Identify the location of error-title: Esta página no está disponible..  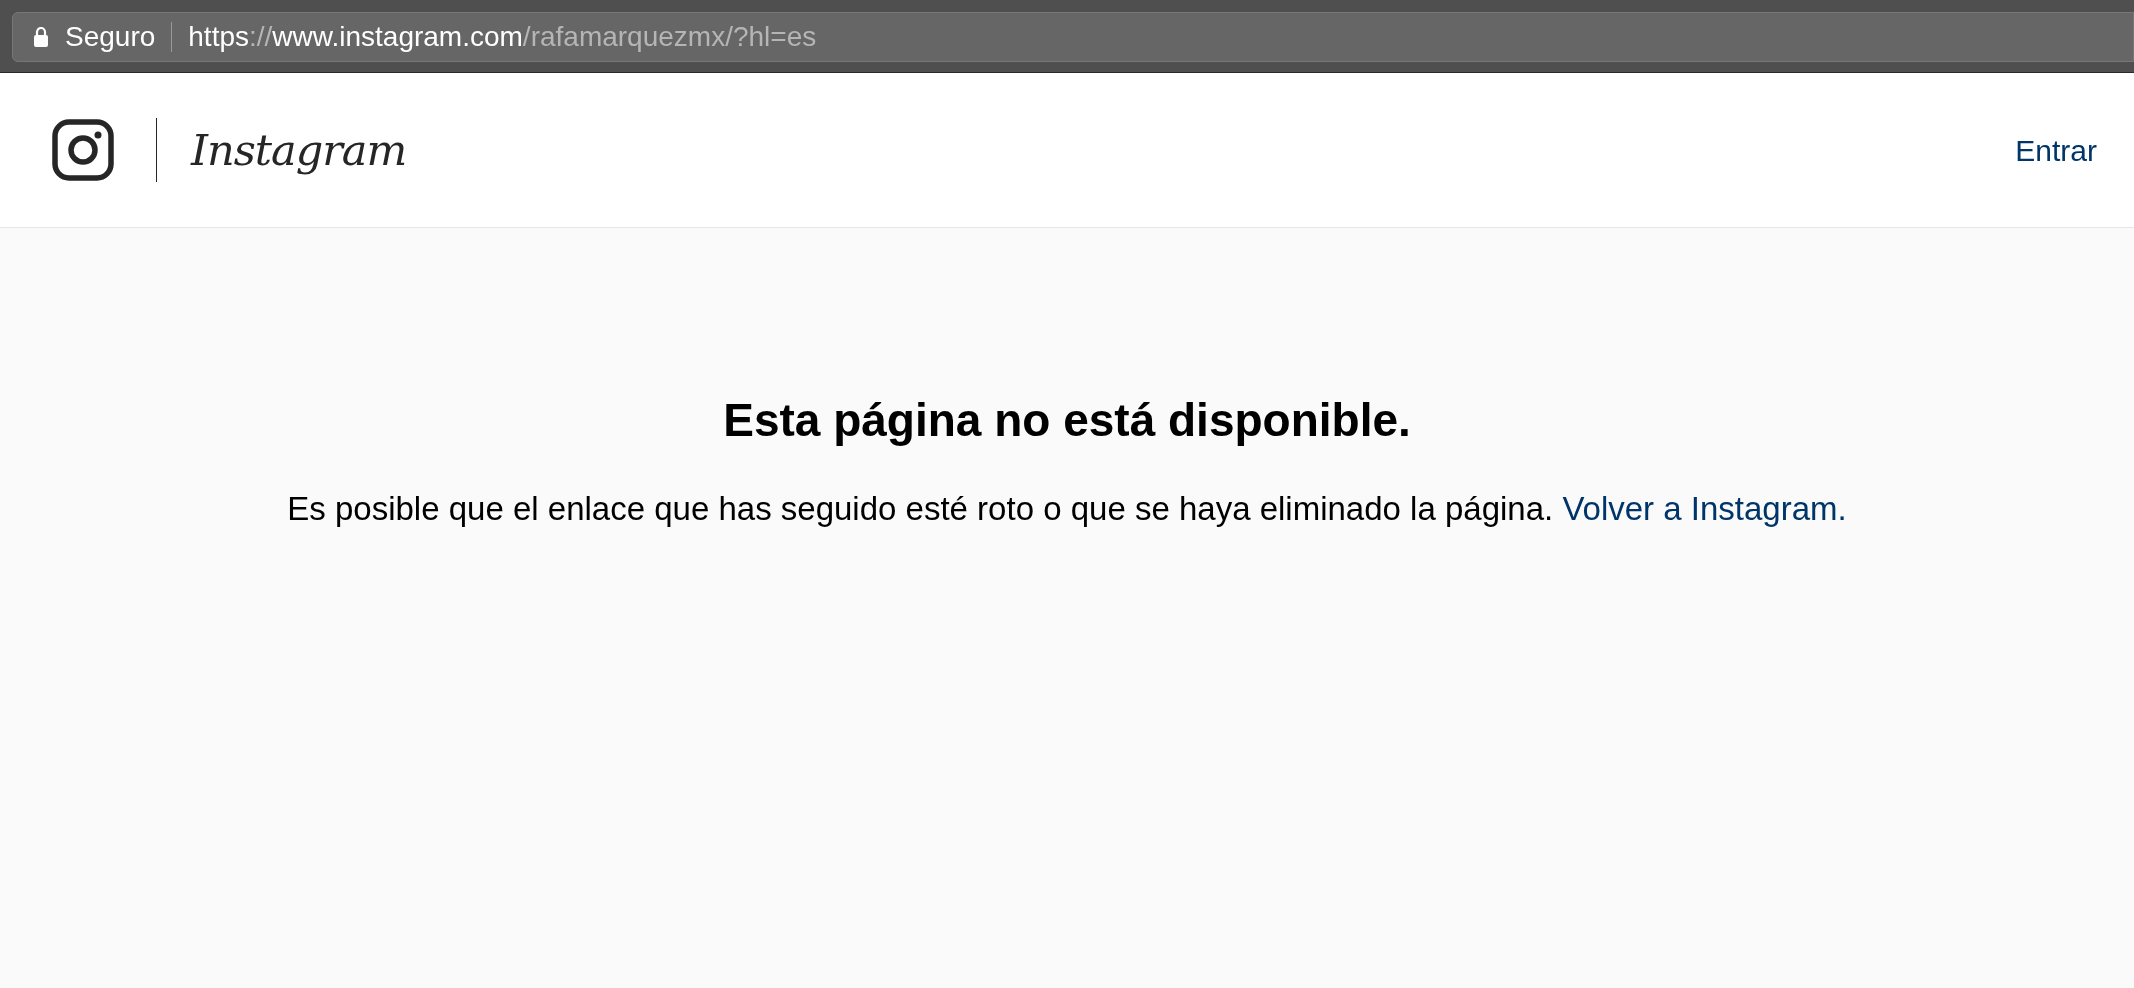
(1067, 420).